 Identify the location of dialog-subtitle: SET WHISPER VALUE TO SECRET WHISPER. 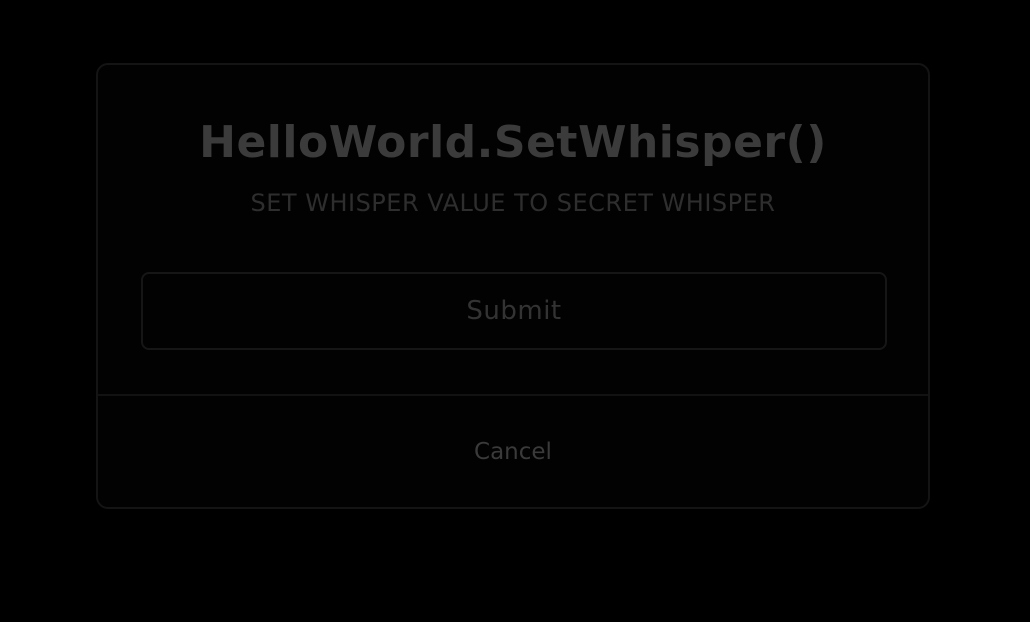
(513, 203).